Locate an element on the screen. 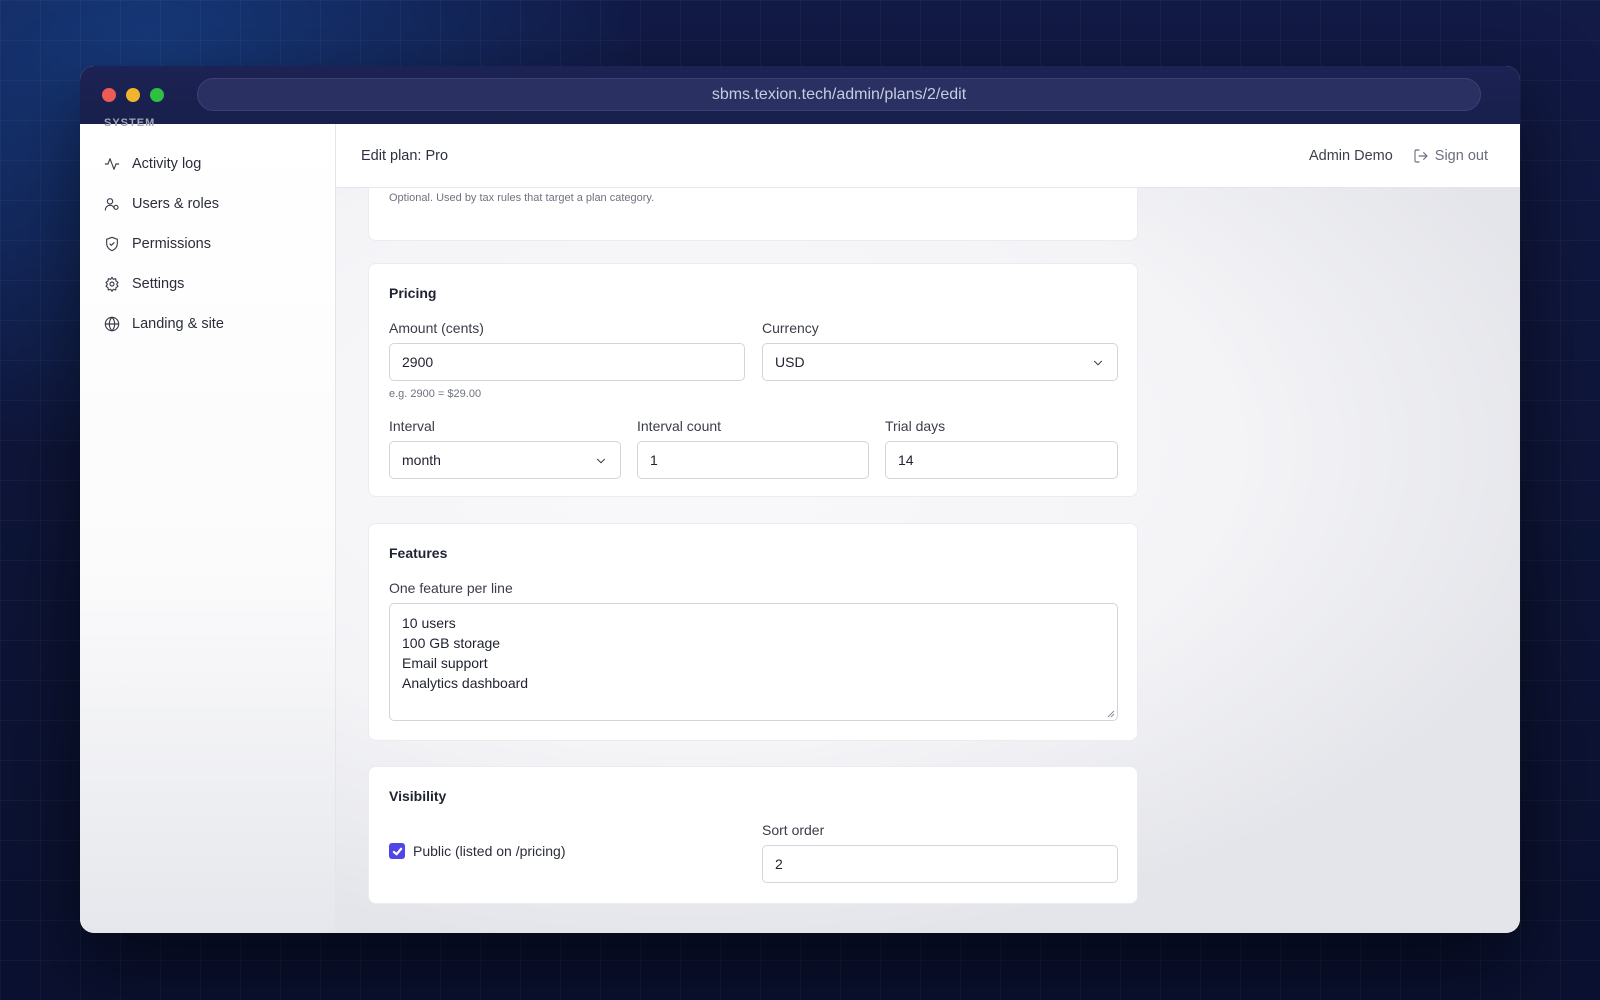  sidebar-item-permissions: Permissions is located at coordinates (219, 244).